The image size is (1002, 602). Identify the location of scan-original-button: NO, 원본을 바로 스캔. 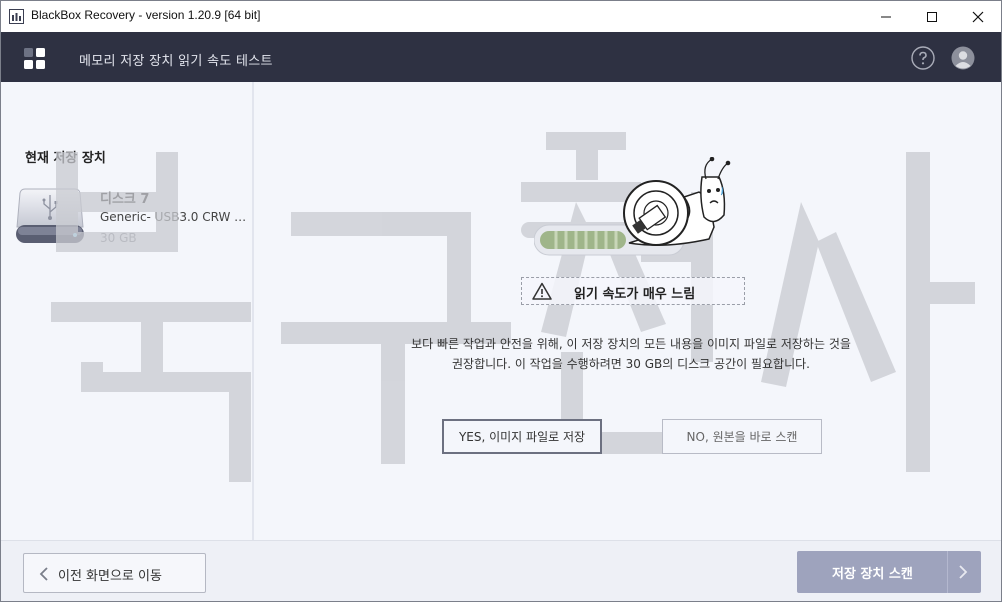
(742, 436).